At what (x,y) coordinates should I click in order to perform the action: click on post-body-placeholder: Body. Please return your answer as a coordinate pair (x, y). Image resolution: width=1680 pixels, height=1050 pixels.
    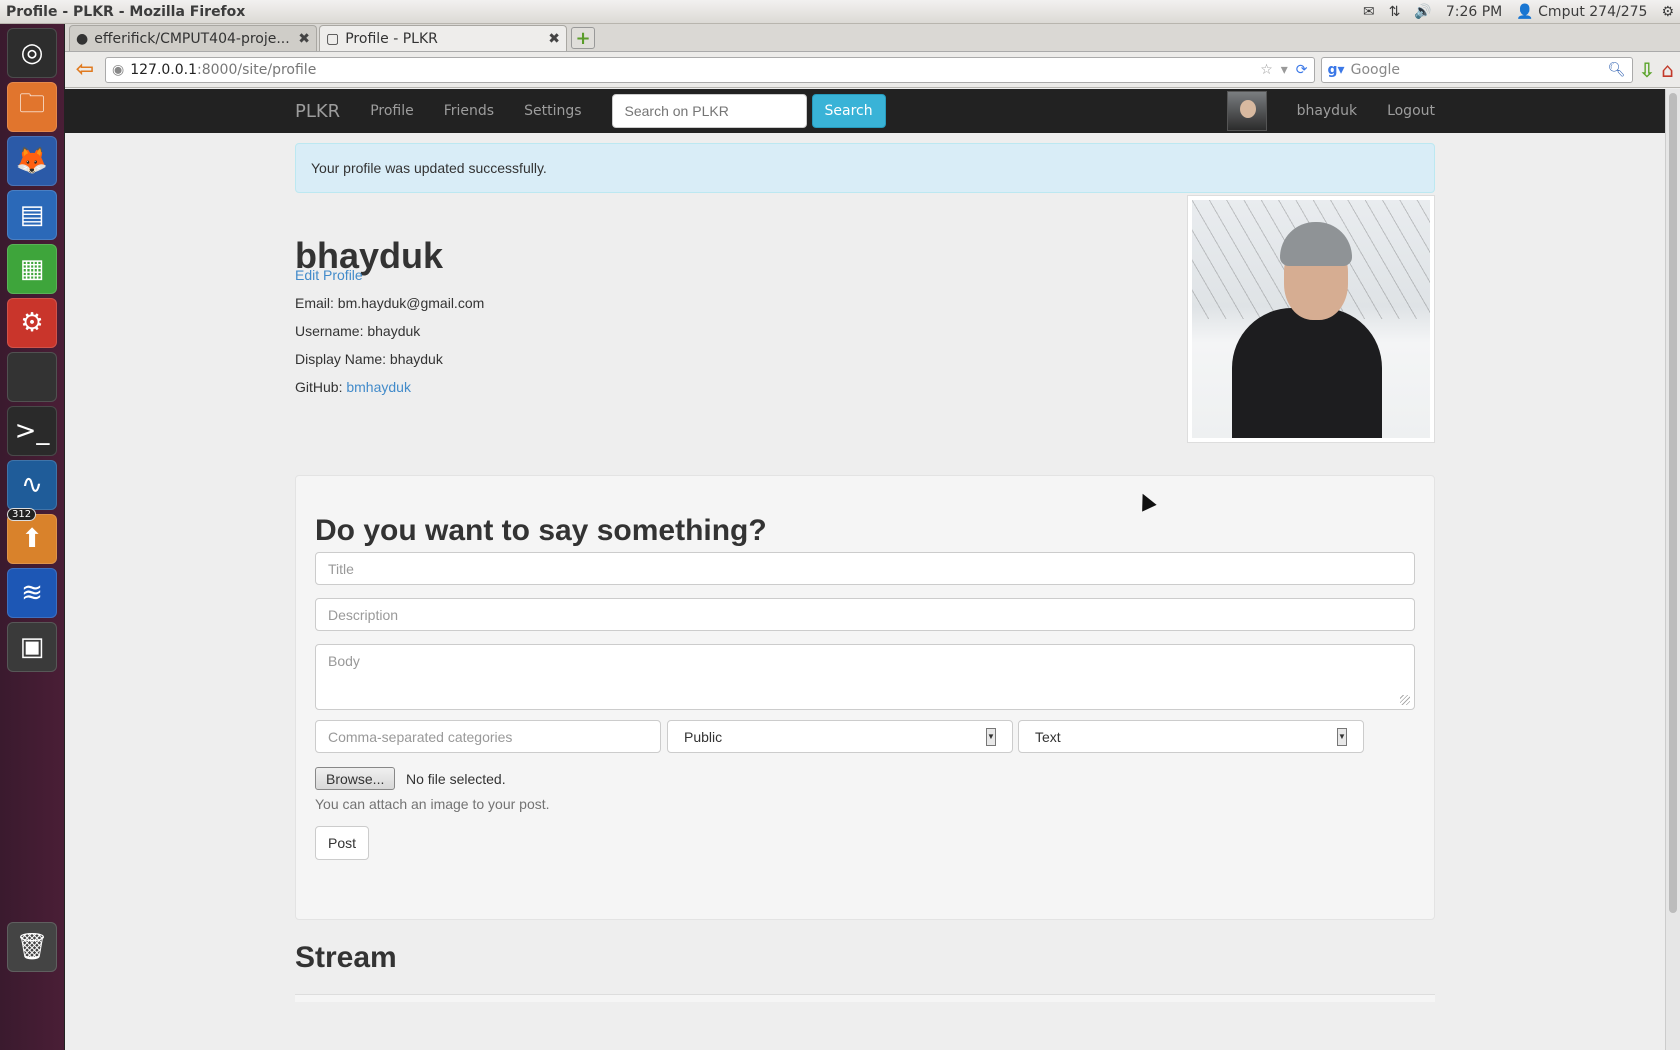
    Looking at the image, I should click on (344, 661).